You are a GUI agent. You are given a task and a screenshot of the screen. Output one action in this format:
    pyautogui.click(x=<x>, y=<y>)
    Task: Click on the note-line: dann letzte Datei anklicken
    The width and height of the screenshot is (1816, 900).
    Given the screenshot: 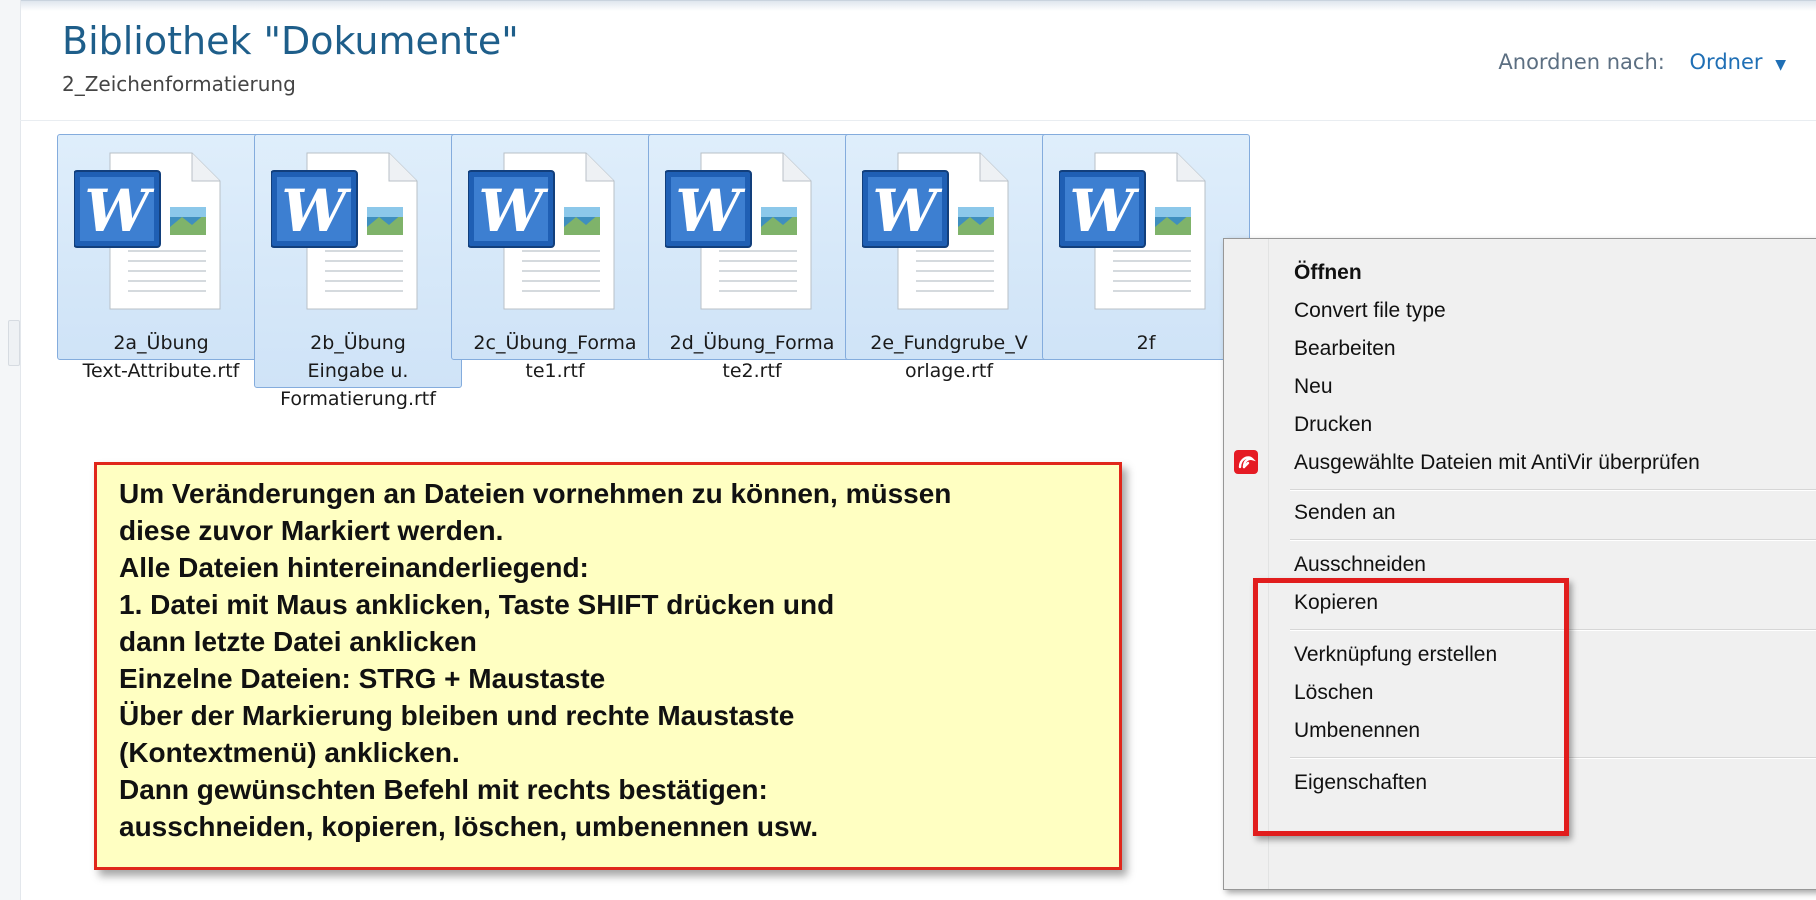 What is the action you would take?
    pyautogui.click(x=298, y=641)
    